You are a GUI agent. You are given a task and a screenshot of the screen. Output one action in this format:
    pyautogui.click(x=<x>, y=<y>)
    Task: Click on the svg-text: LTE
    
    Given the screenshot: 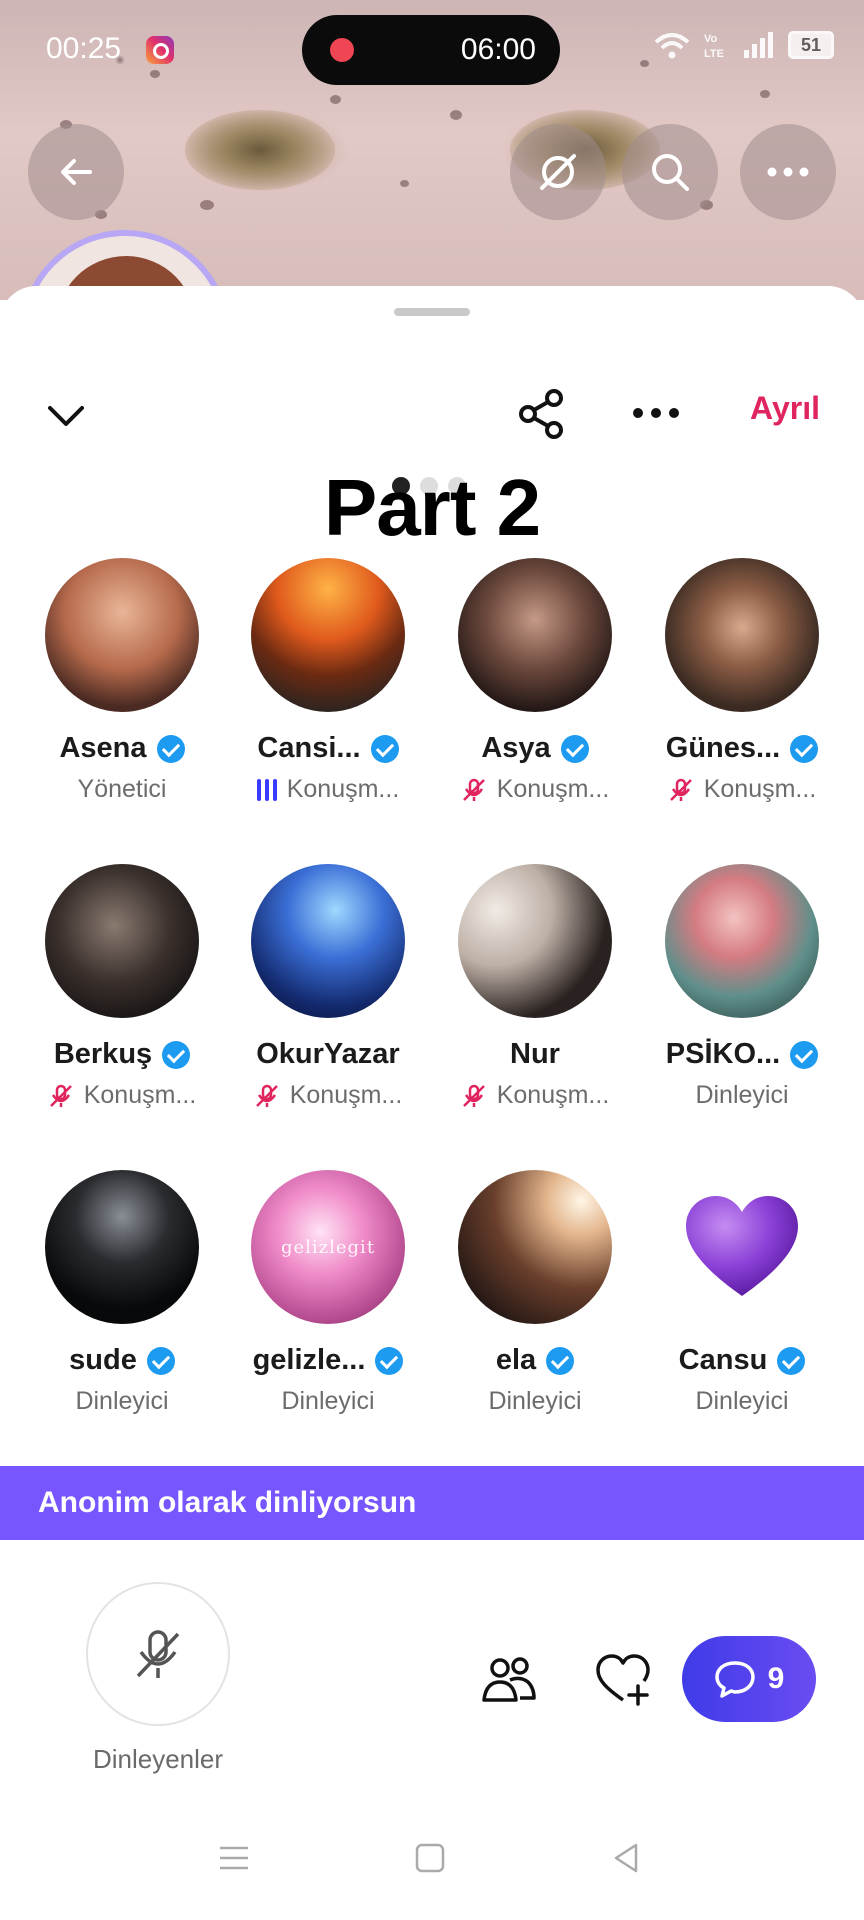 What is the action you would take?
    pyautogui.click(x=714, y=54)
    